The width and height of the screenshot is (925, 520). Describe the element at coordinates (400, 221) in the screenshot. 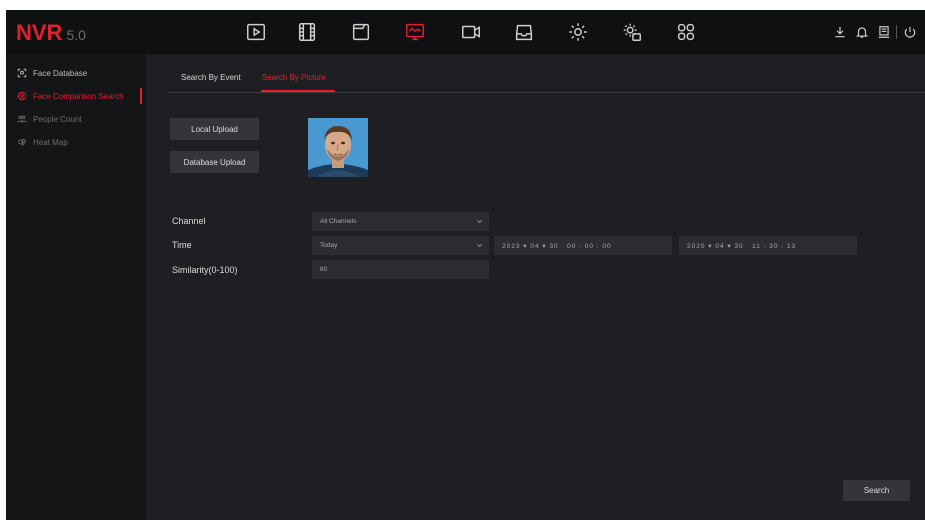

I see `channel-select: All Channels` at that location.